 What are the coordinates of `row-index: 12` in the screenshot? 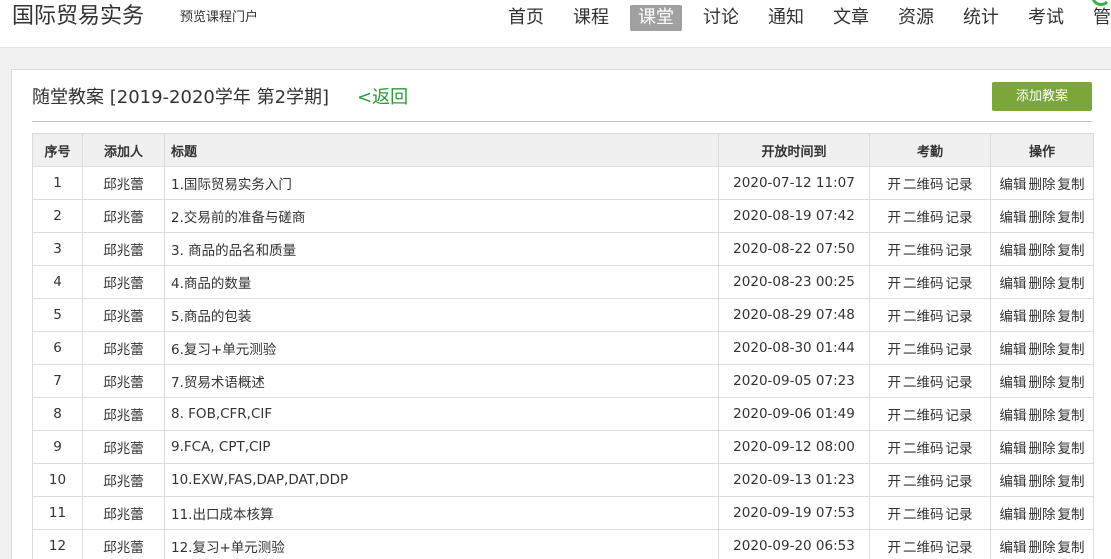 It's located at (57, 544).